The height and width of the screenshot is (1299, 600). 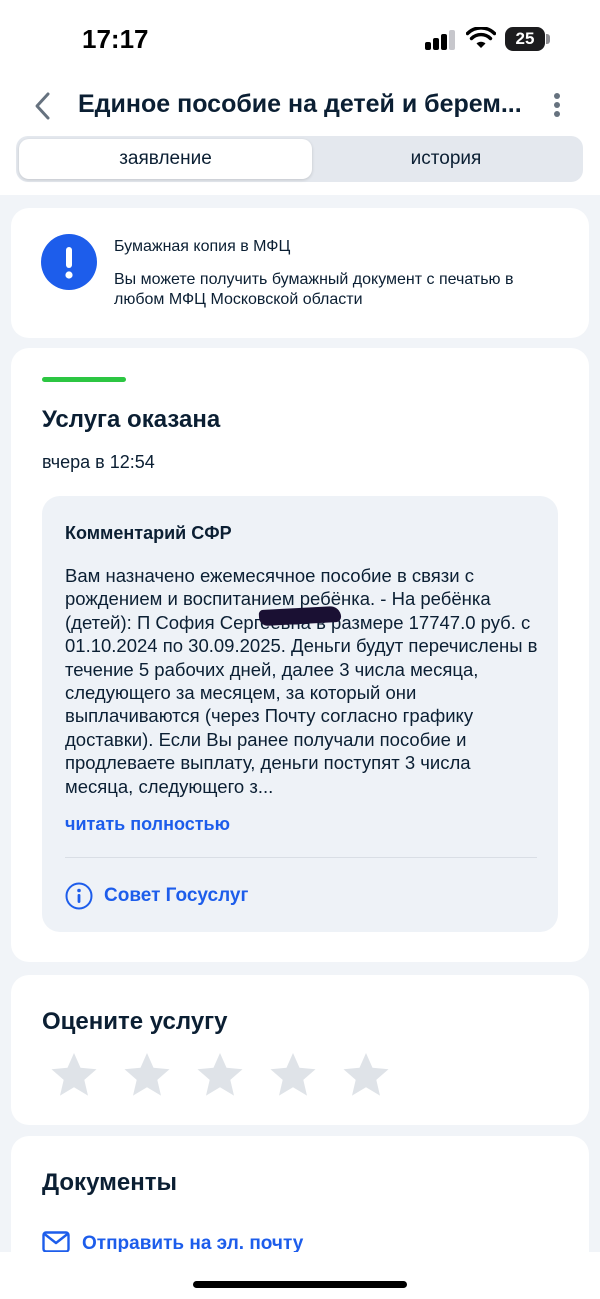 What do you see at coordinates (56, 1242) in the screenshot?
I see `mail-icon` at bounding box center [56, 1242].